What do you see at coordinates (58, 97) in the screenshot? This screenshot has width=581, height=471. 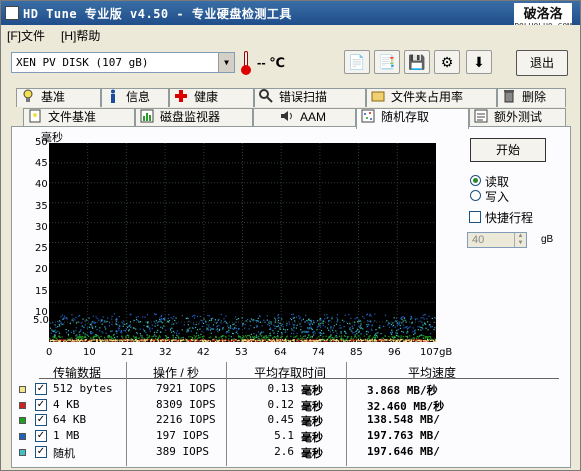 I see `tab-benchmark: 基准` at bounding box center [58, 97].